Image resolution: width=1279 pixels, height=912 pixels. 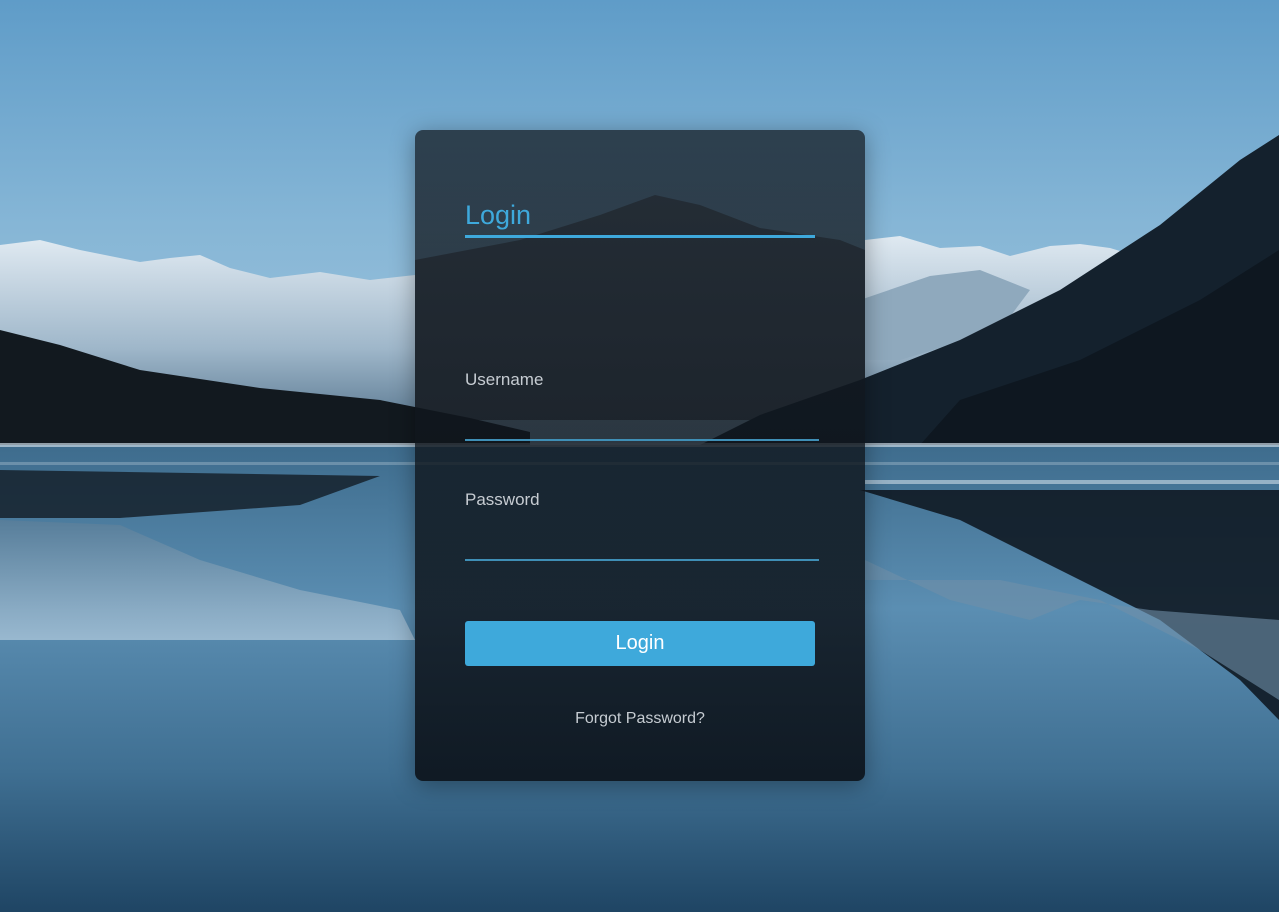 I want to click on login-button: Login, so click(x=640, y=643).